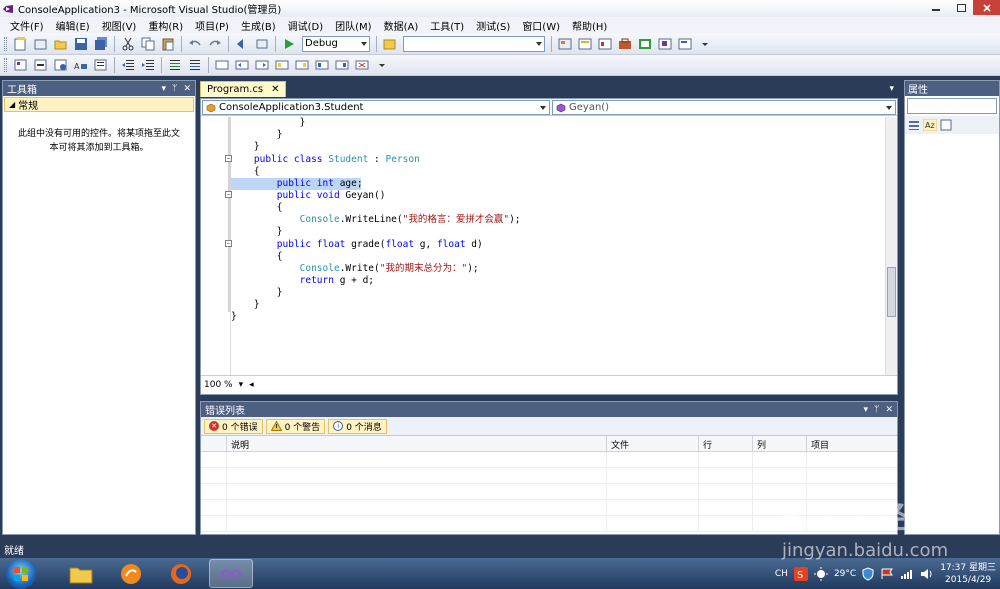  I want to click on save-button, so click(81, 44).